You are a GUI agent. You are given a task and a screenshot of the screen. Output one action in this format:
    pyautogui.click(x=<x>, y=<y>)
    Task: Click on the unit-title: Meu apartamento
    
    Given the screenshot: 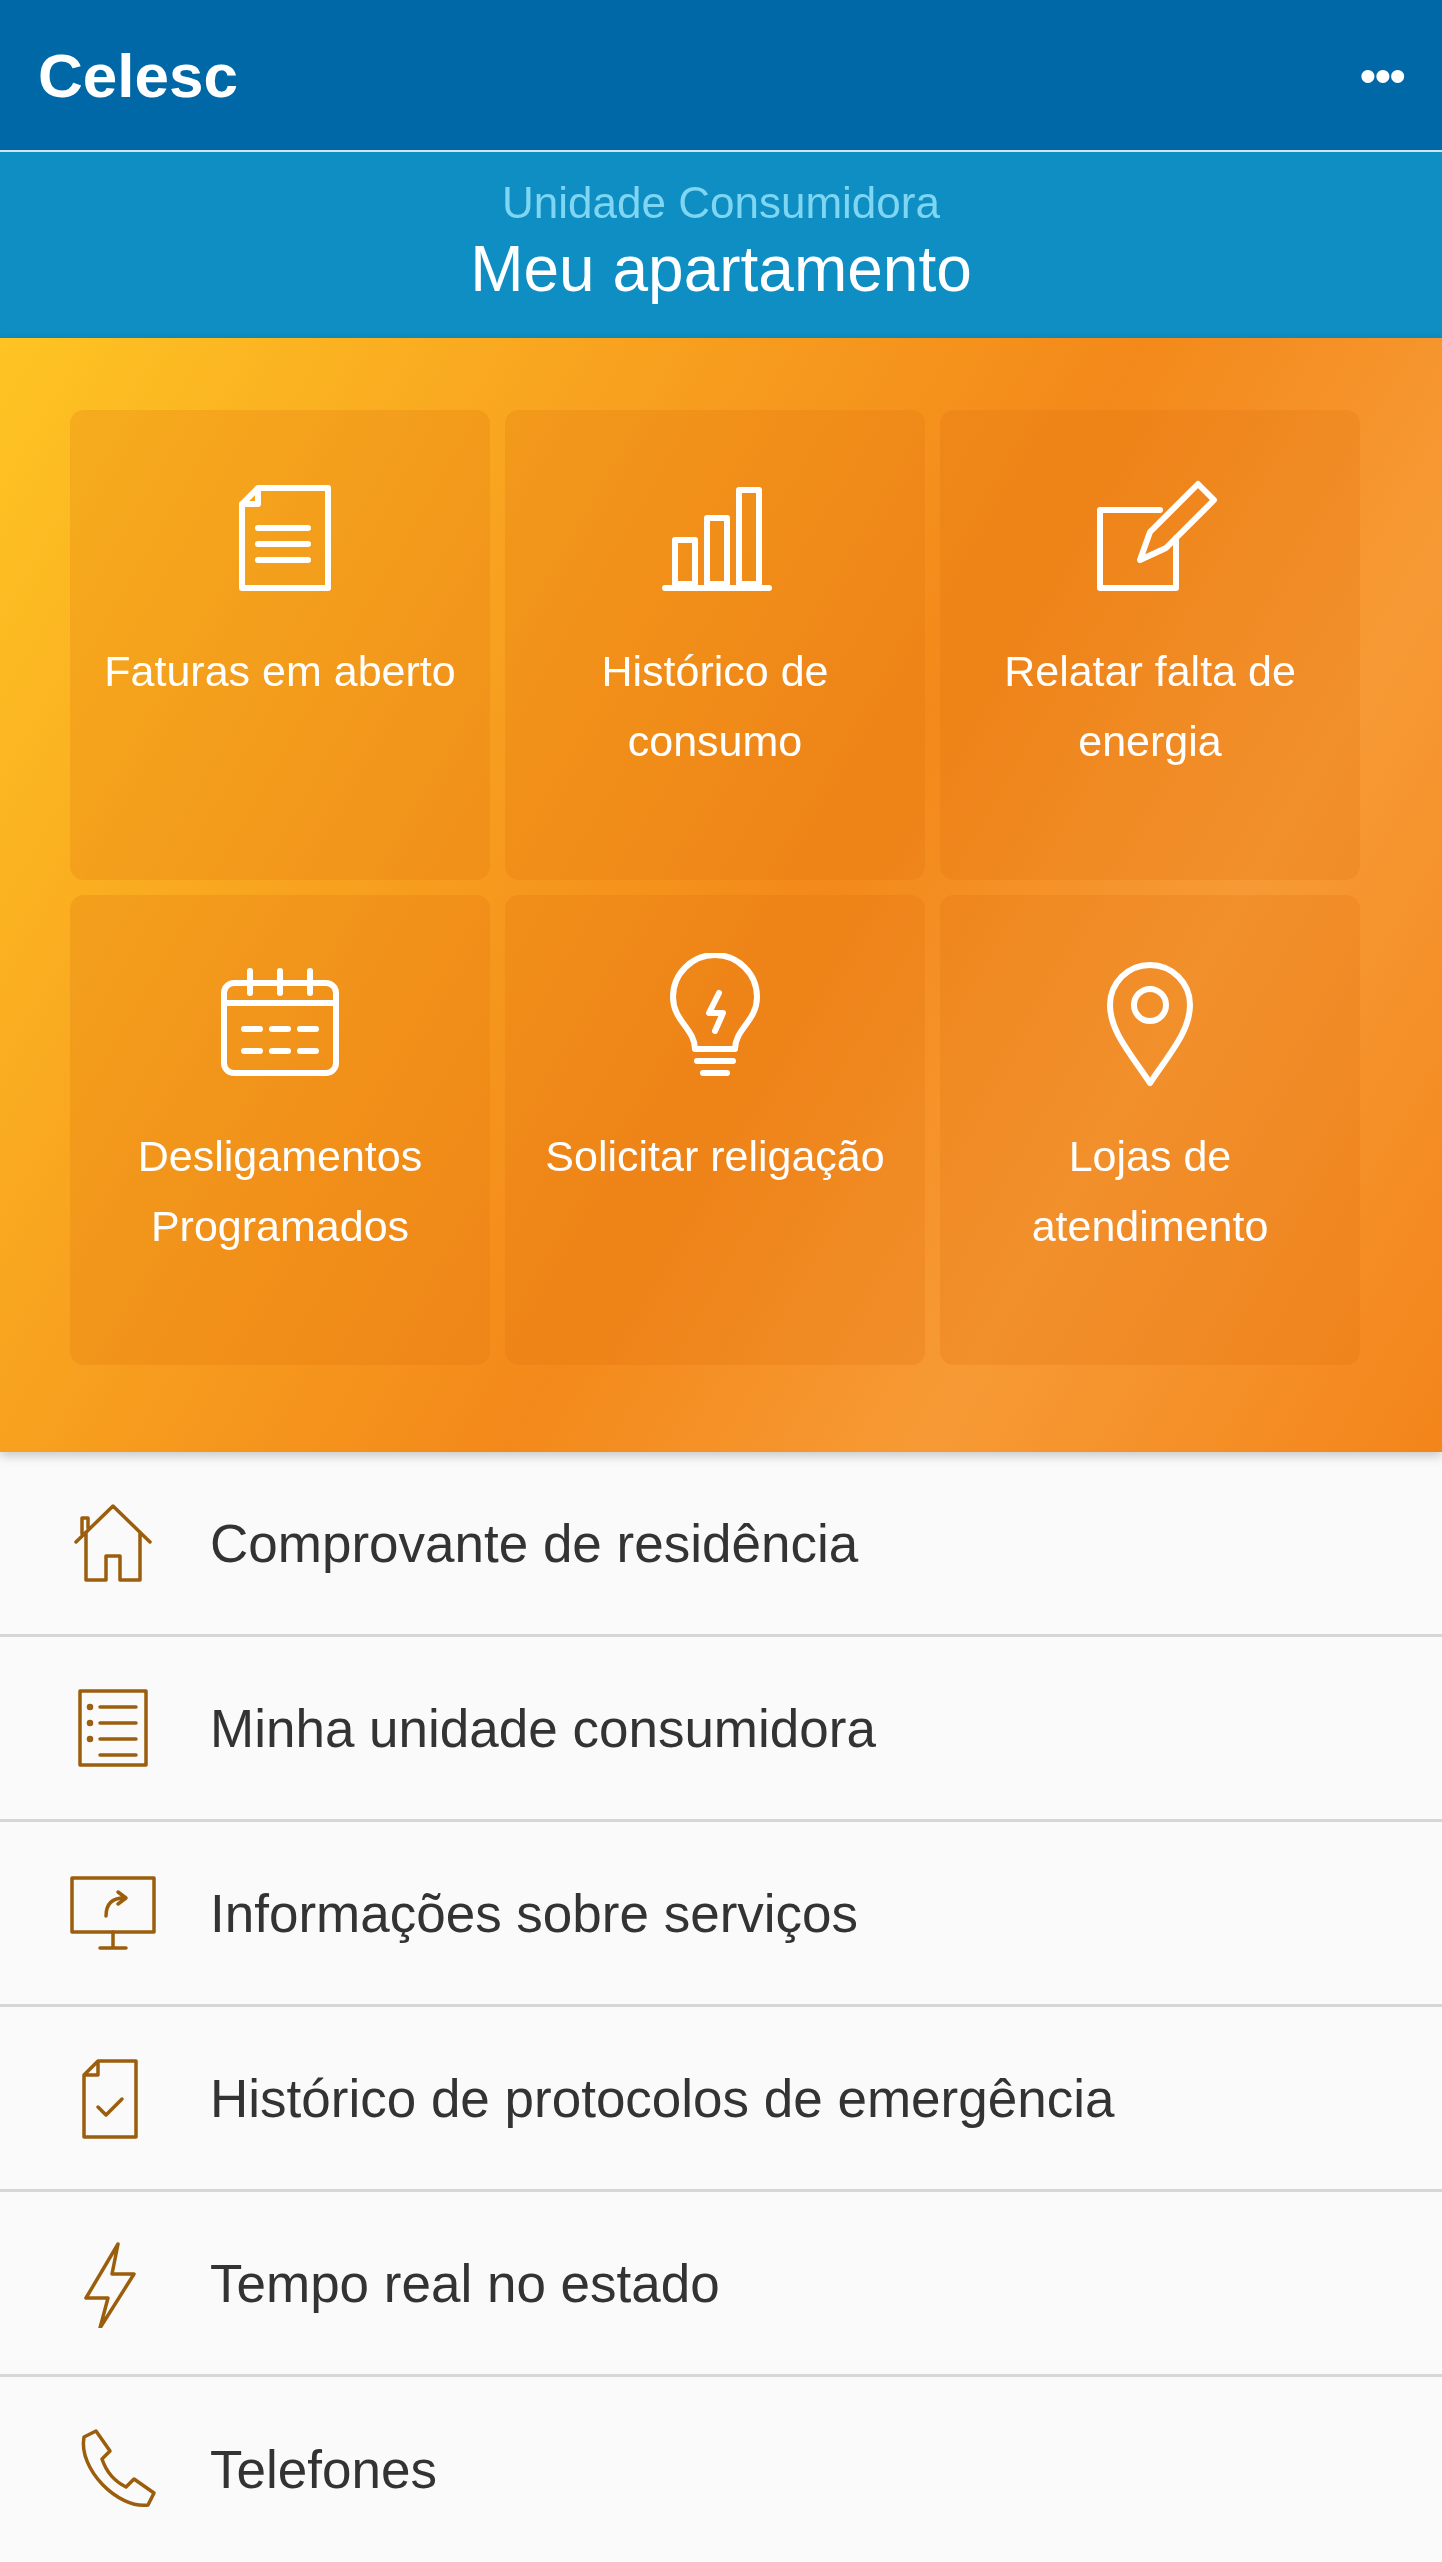 What is the action you would take?
    pyautogui.click(x=721, y=269)
    